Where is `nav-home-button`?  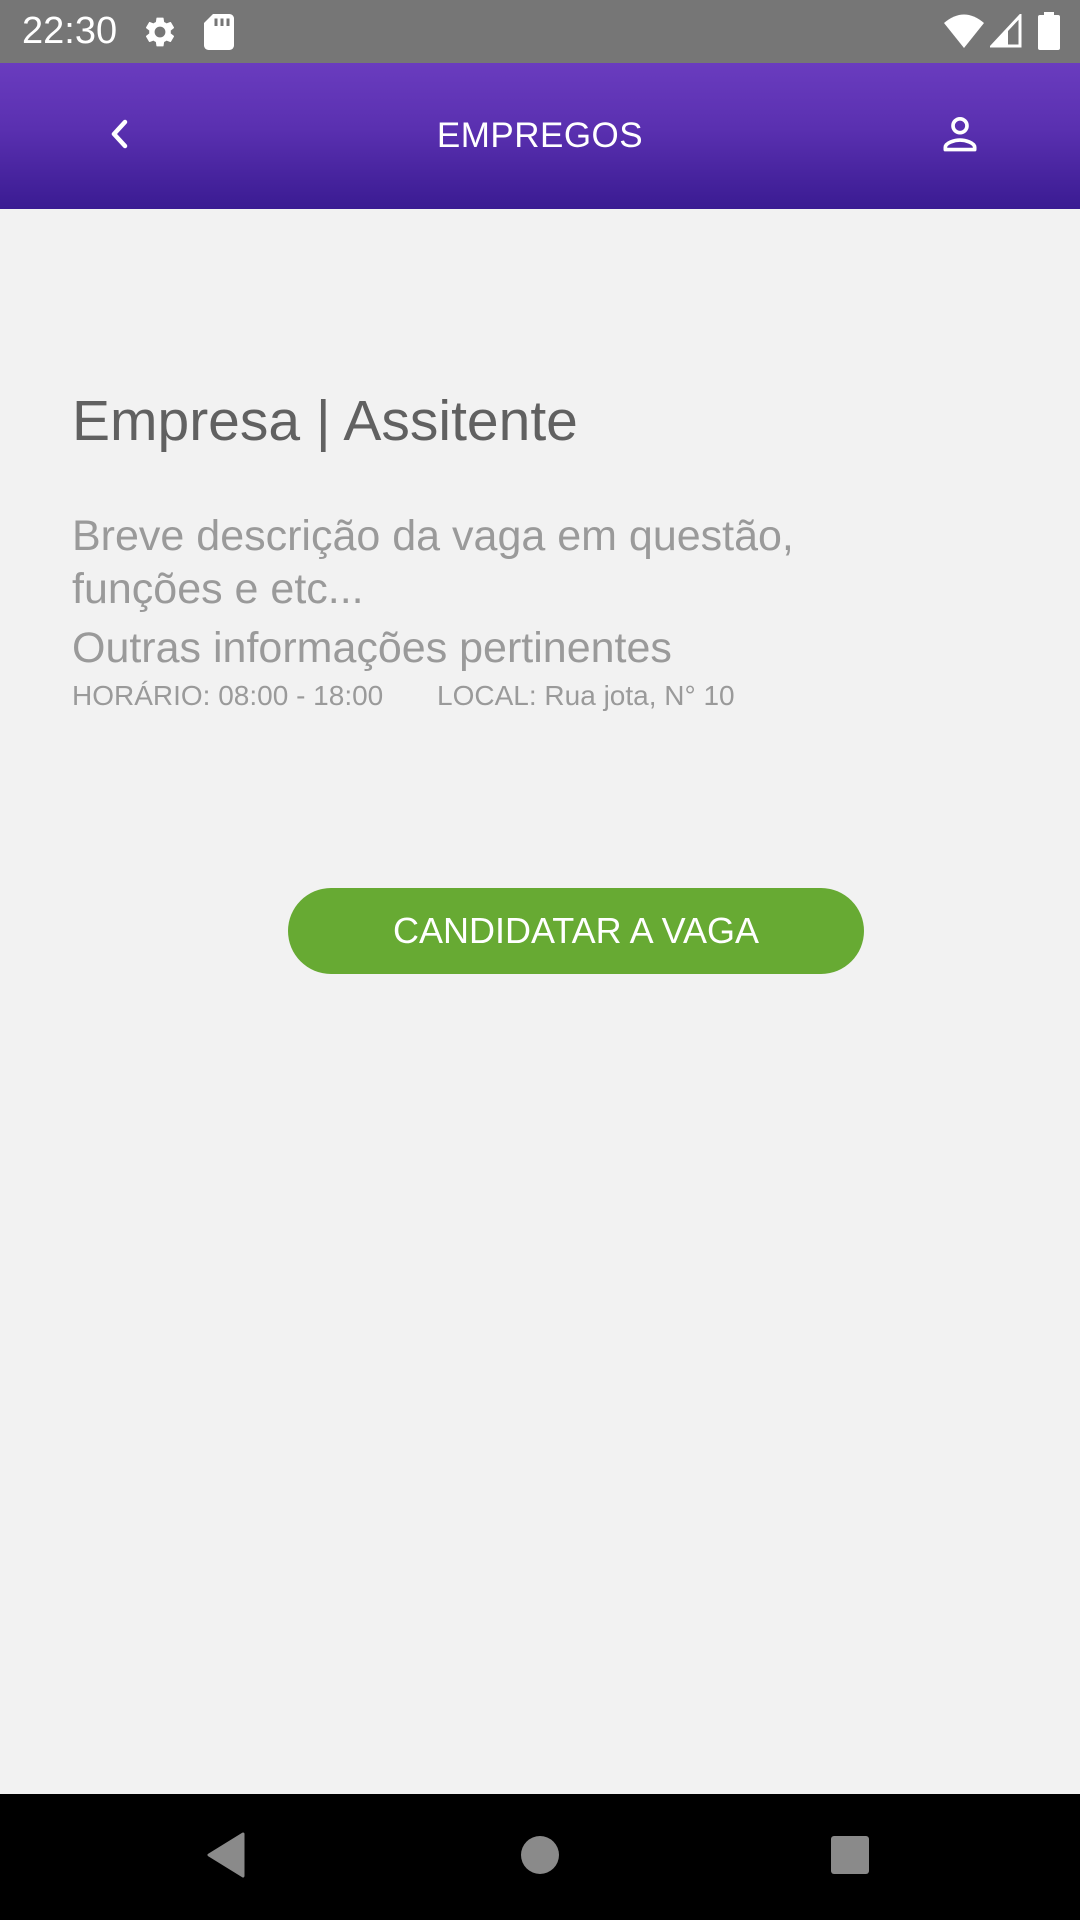
nav-home-button is located at coordinates (540, 1857).